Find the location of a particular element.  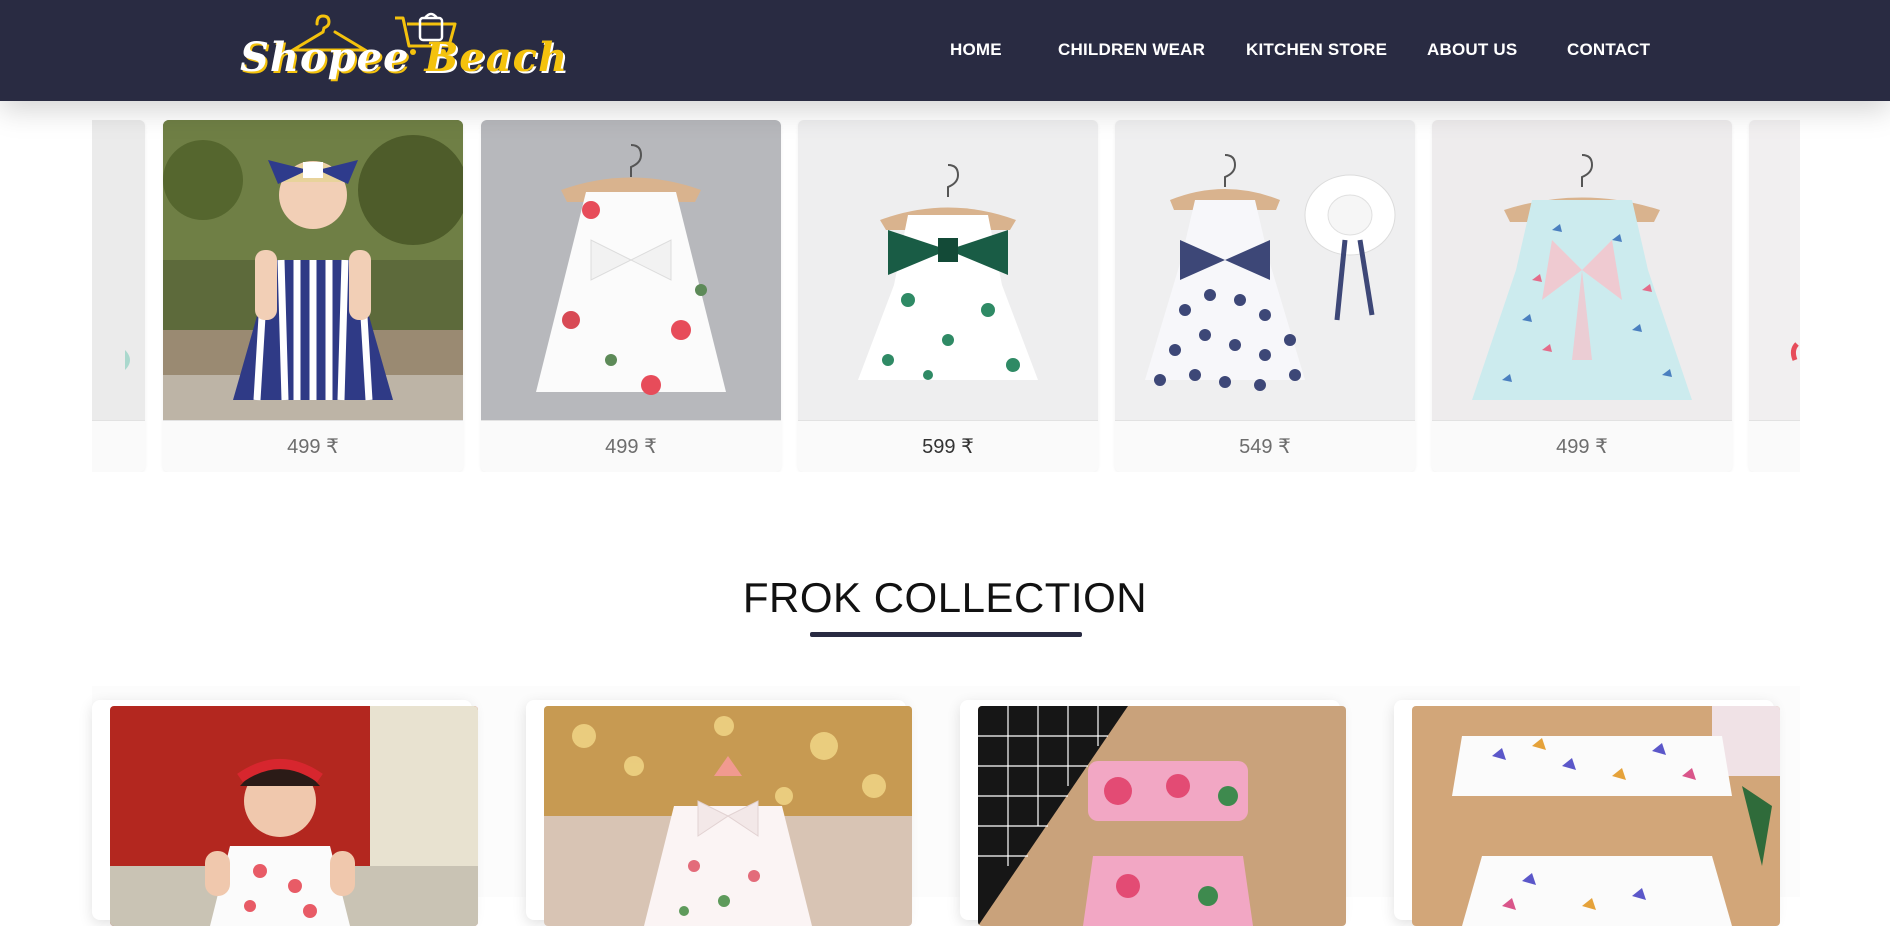

carousel-card: 599 ₹ is located at coordinates (948, 296).